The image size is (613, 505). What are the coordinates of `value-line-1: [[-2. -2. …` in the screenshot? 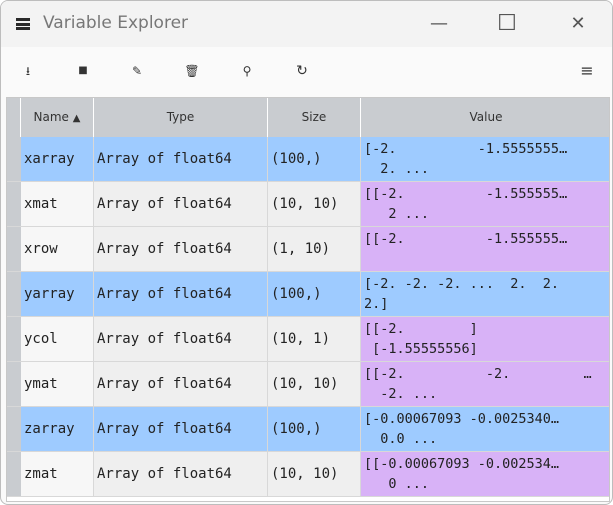 It's located at (478, 374).